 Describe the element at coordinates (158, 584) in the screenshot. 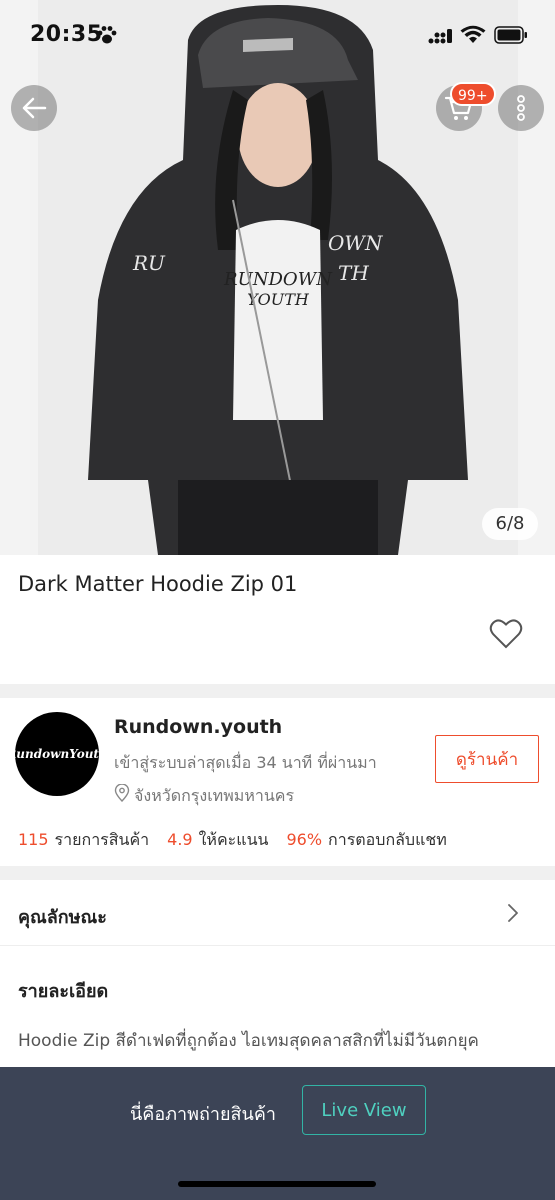

I see `product-title: Dark Matter Hoodie Zip 01` at that location.